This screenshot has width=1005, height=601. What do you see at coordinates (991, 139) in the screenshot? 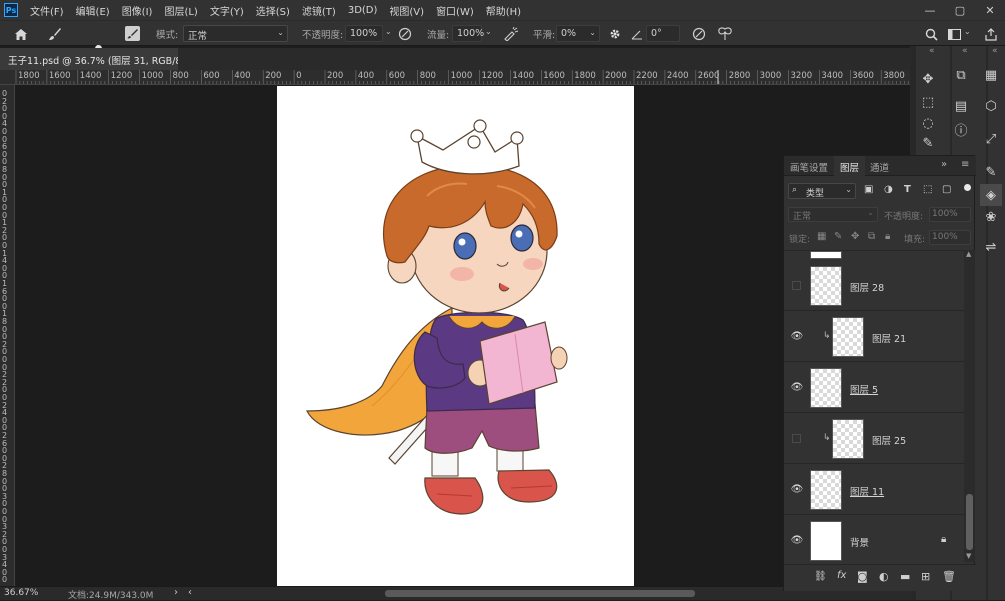
I see `paths-icon: ⤢` at bounding box center [991, 139].